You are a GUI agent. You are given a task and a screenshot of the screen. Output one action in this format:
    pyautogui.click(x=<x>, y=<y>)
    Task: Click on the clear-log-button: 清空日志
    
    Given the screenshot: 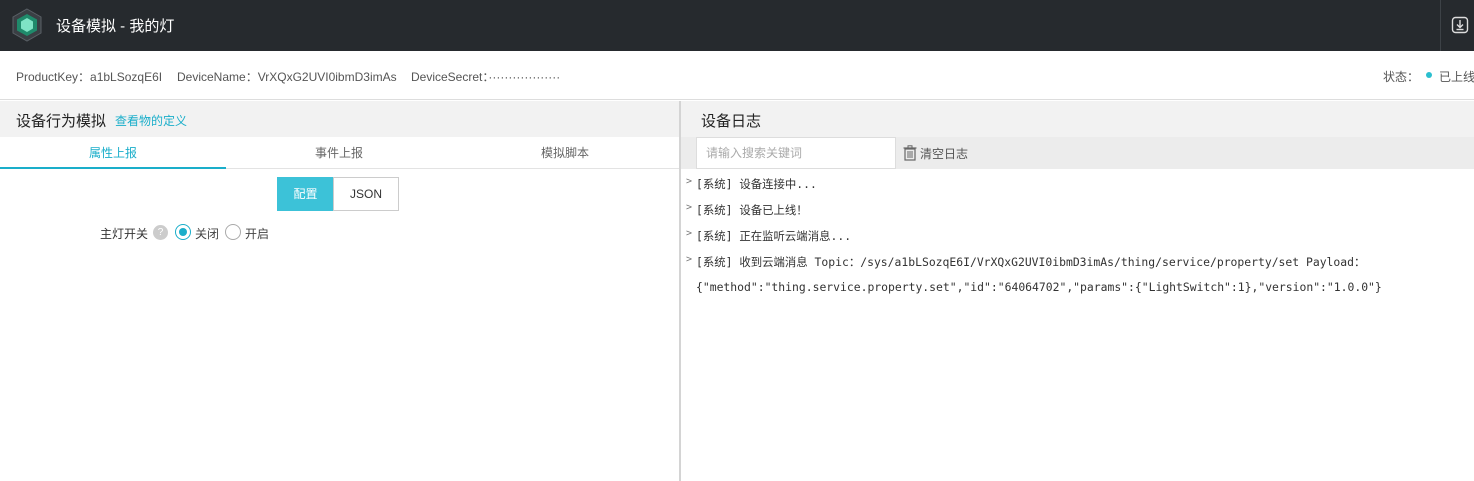 What is the action you would take?
    pyautogui.click(x=935, y=153)
    